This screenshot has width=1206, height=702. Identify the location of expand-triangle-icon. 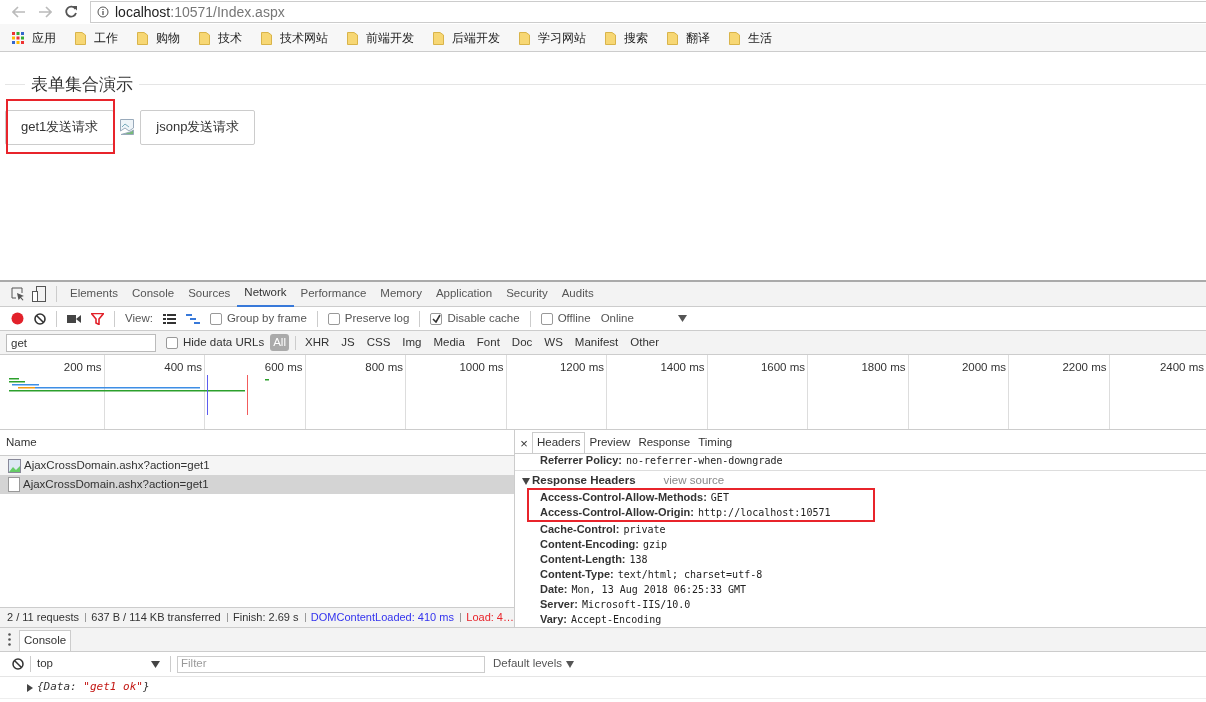
(30, 687).